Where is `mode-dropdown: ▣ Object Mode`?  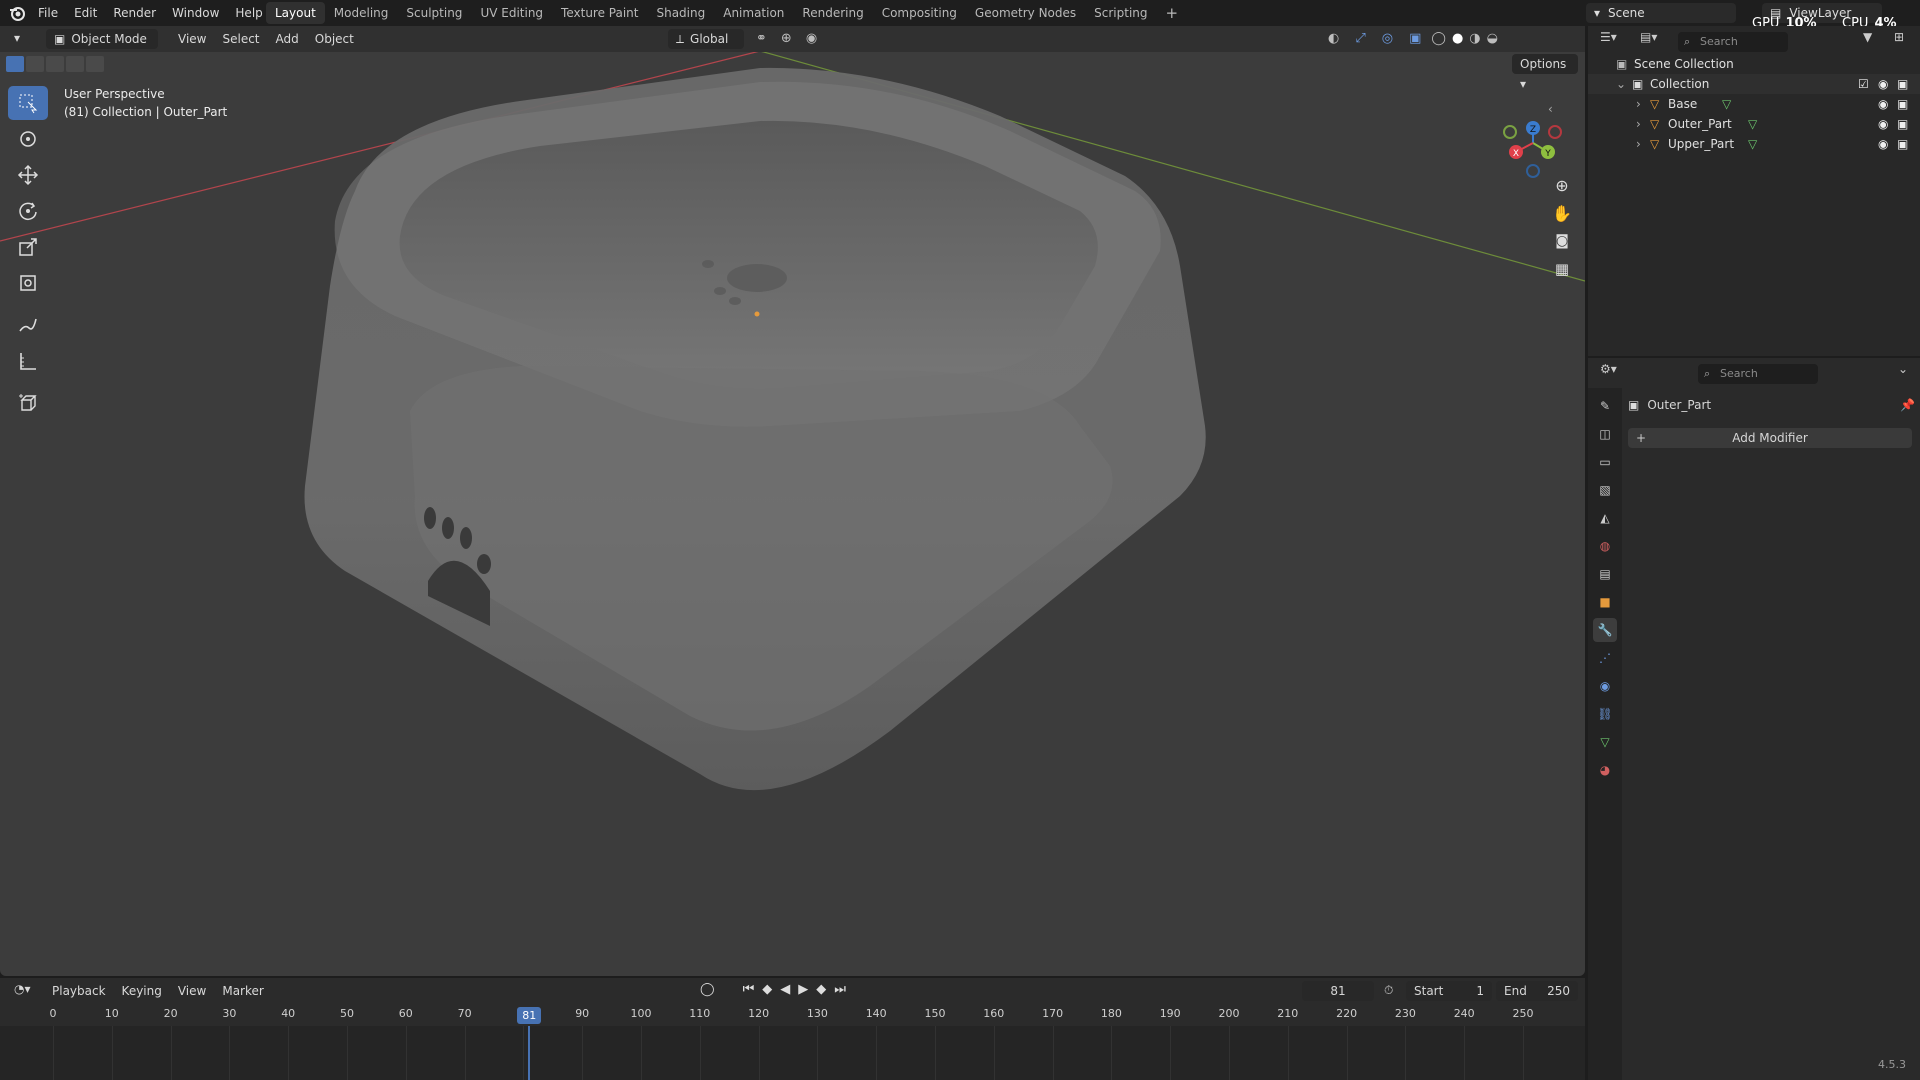
mode-dropdown: ▣ Object Mode is located at coordinates (102, 39).